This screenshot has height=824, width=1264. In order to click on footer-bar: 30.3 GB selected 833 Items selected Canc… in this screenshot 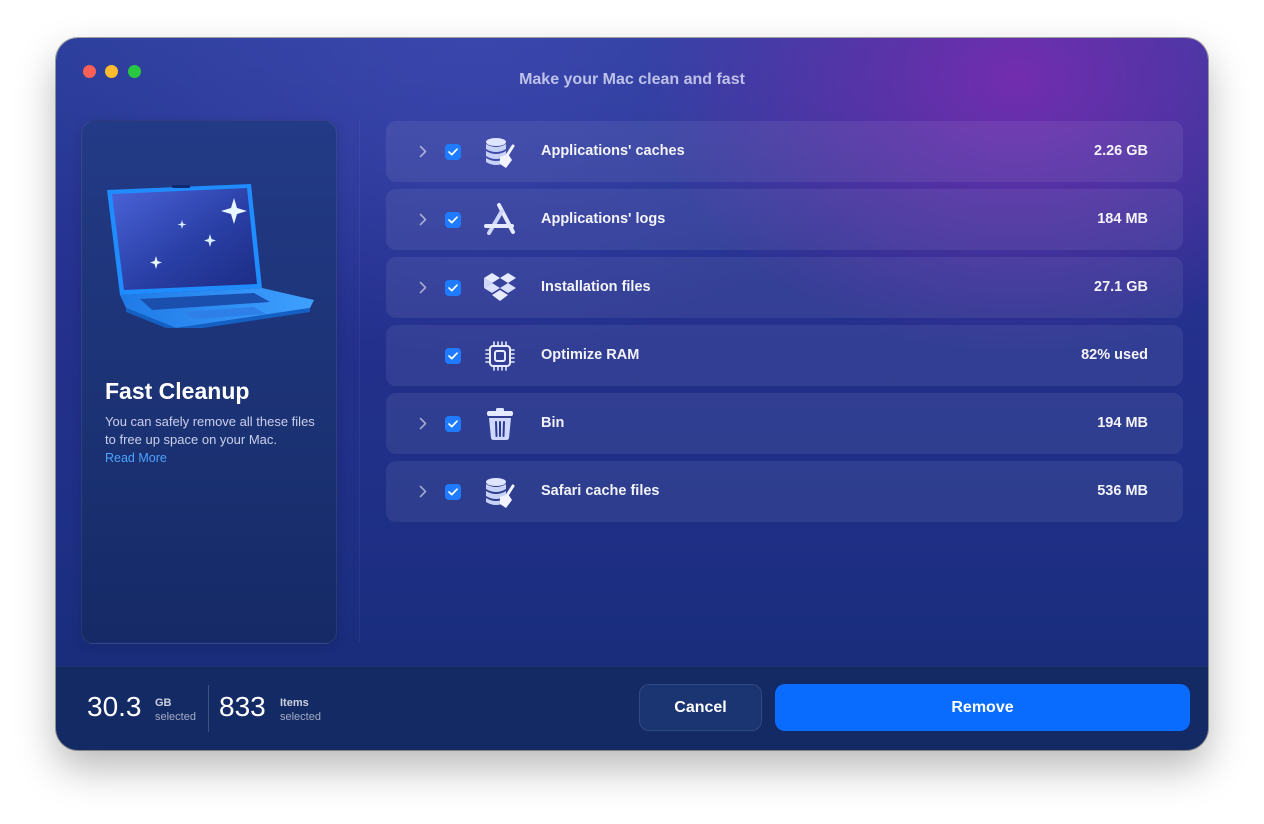, I will do `click(632, 708)`.